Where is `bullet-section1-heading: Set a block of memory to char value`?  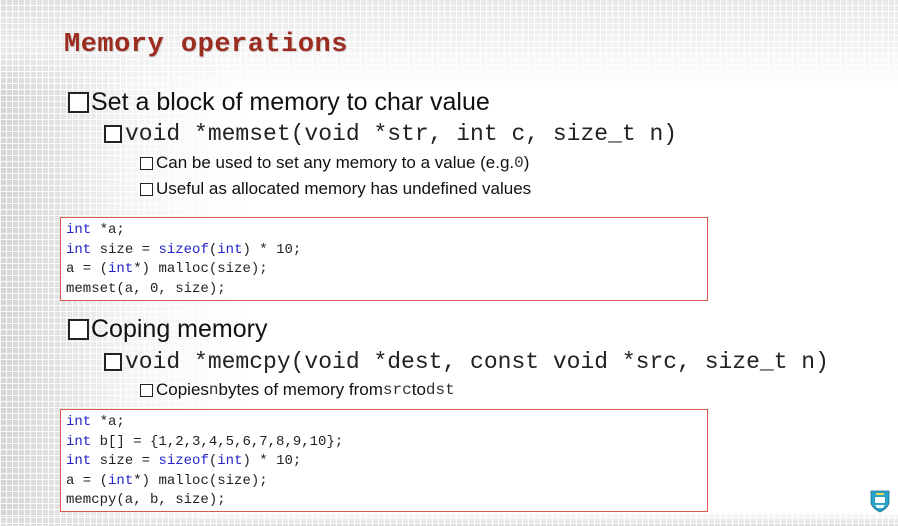
bullet-section1-heading: Set a block of memory to char value is located at coordinates (279, 102).